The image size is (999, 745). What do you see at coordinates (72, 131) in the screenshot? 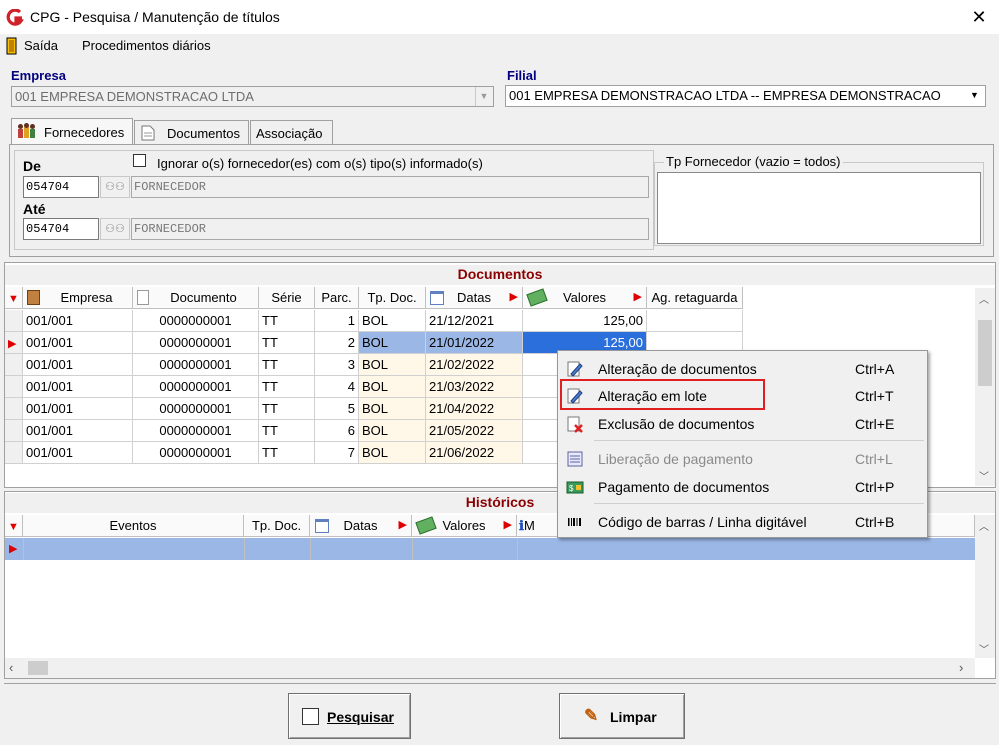
I see `tab-fornecedores: Fornecedores` at bounding box center [72, 131].